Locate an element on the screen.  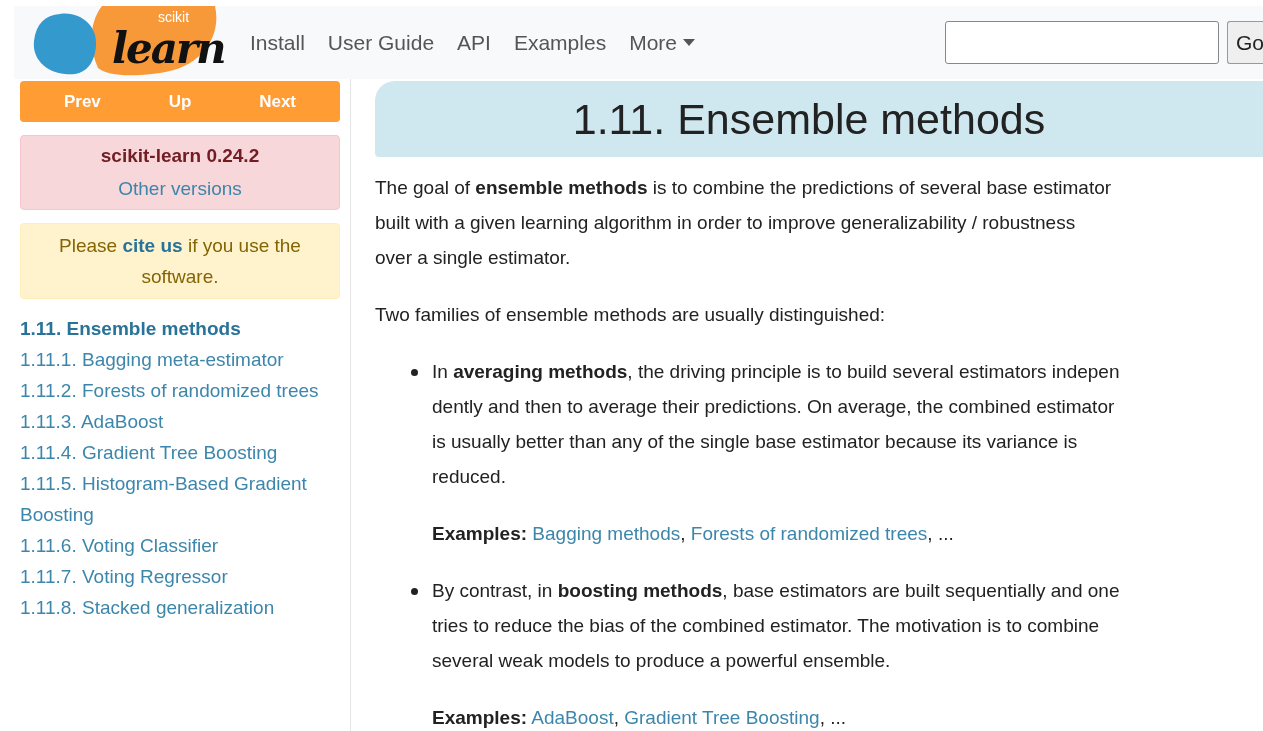
body-paragraph: Two families of ensemble methods are usually distinguished: is located at coordinates (630, 315).